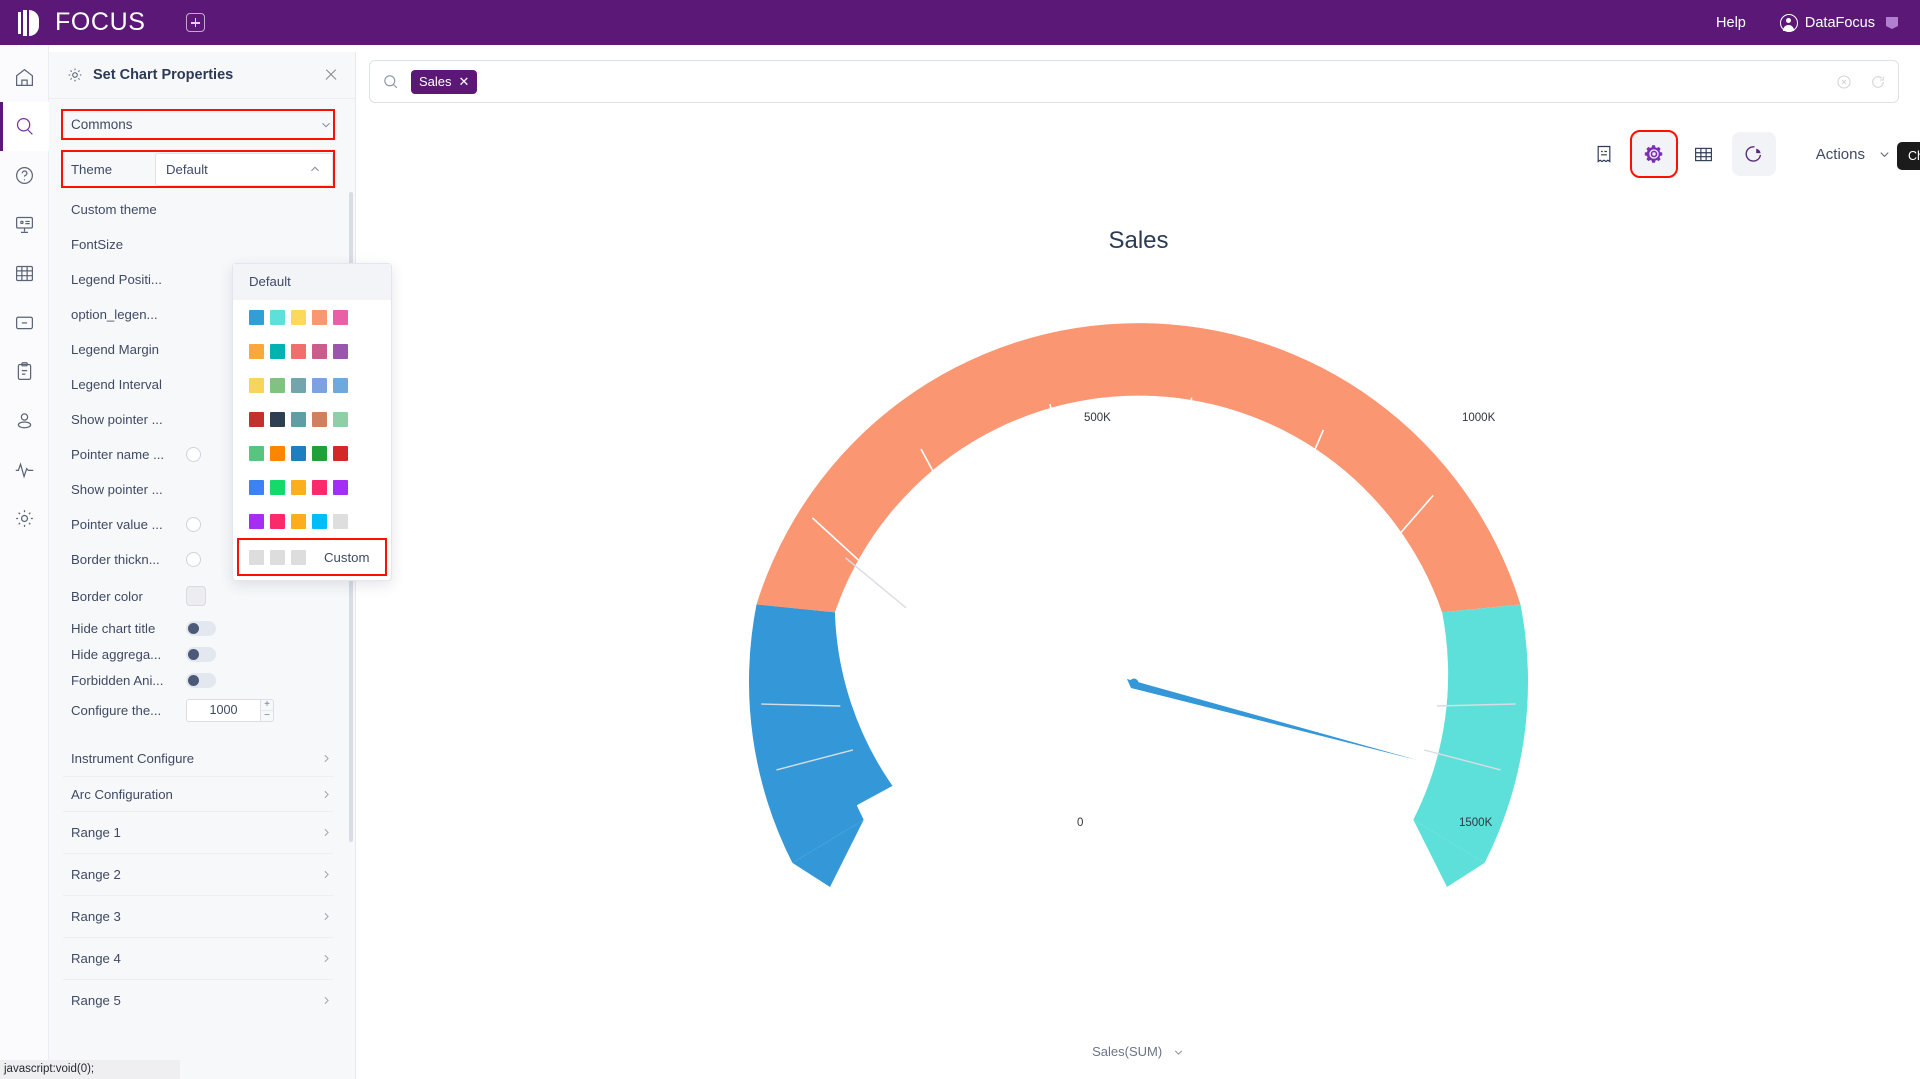 This screenshot has width=1920, height=1079. What do you see at coordinates (24, 518) in the screenshot?
I see `sidebar-item-settings` at bounding box center [24, 518].